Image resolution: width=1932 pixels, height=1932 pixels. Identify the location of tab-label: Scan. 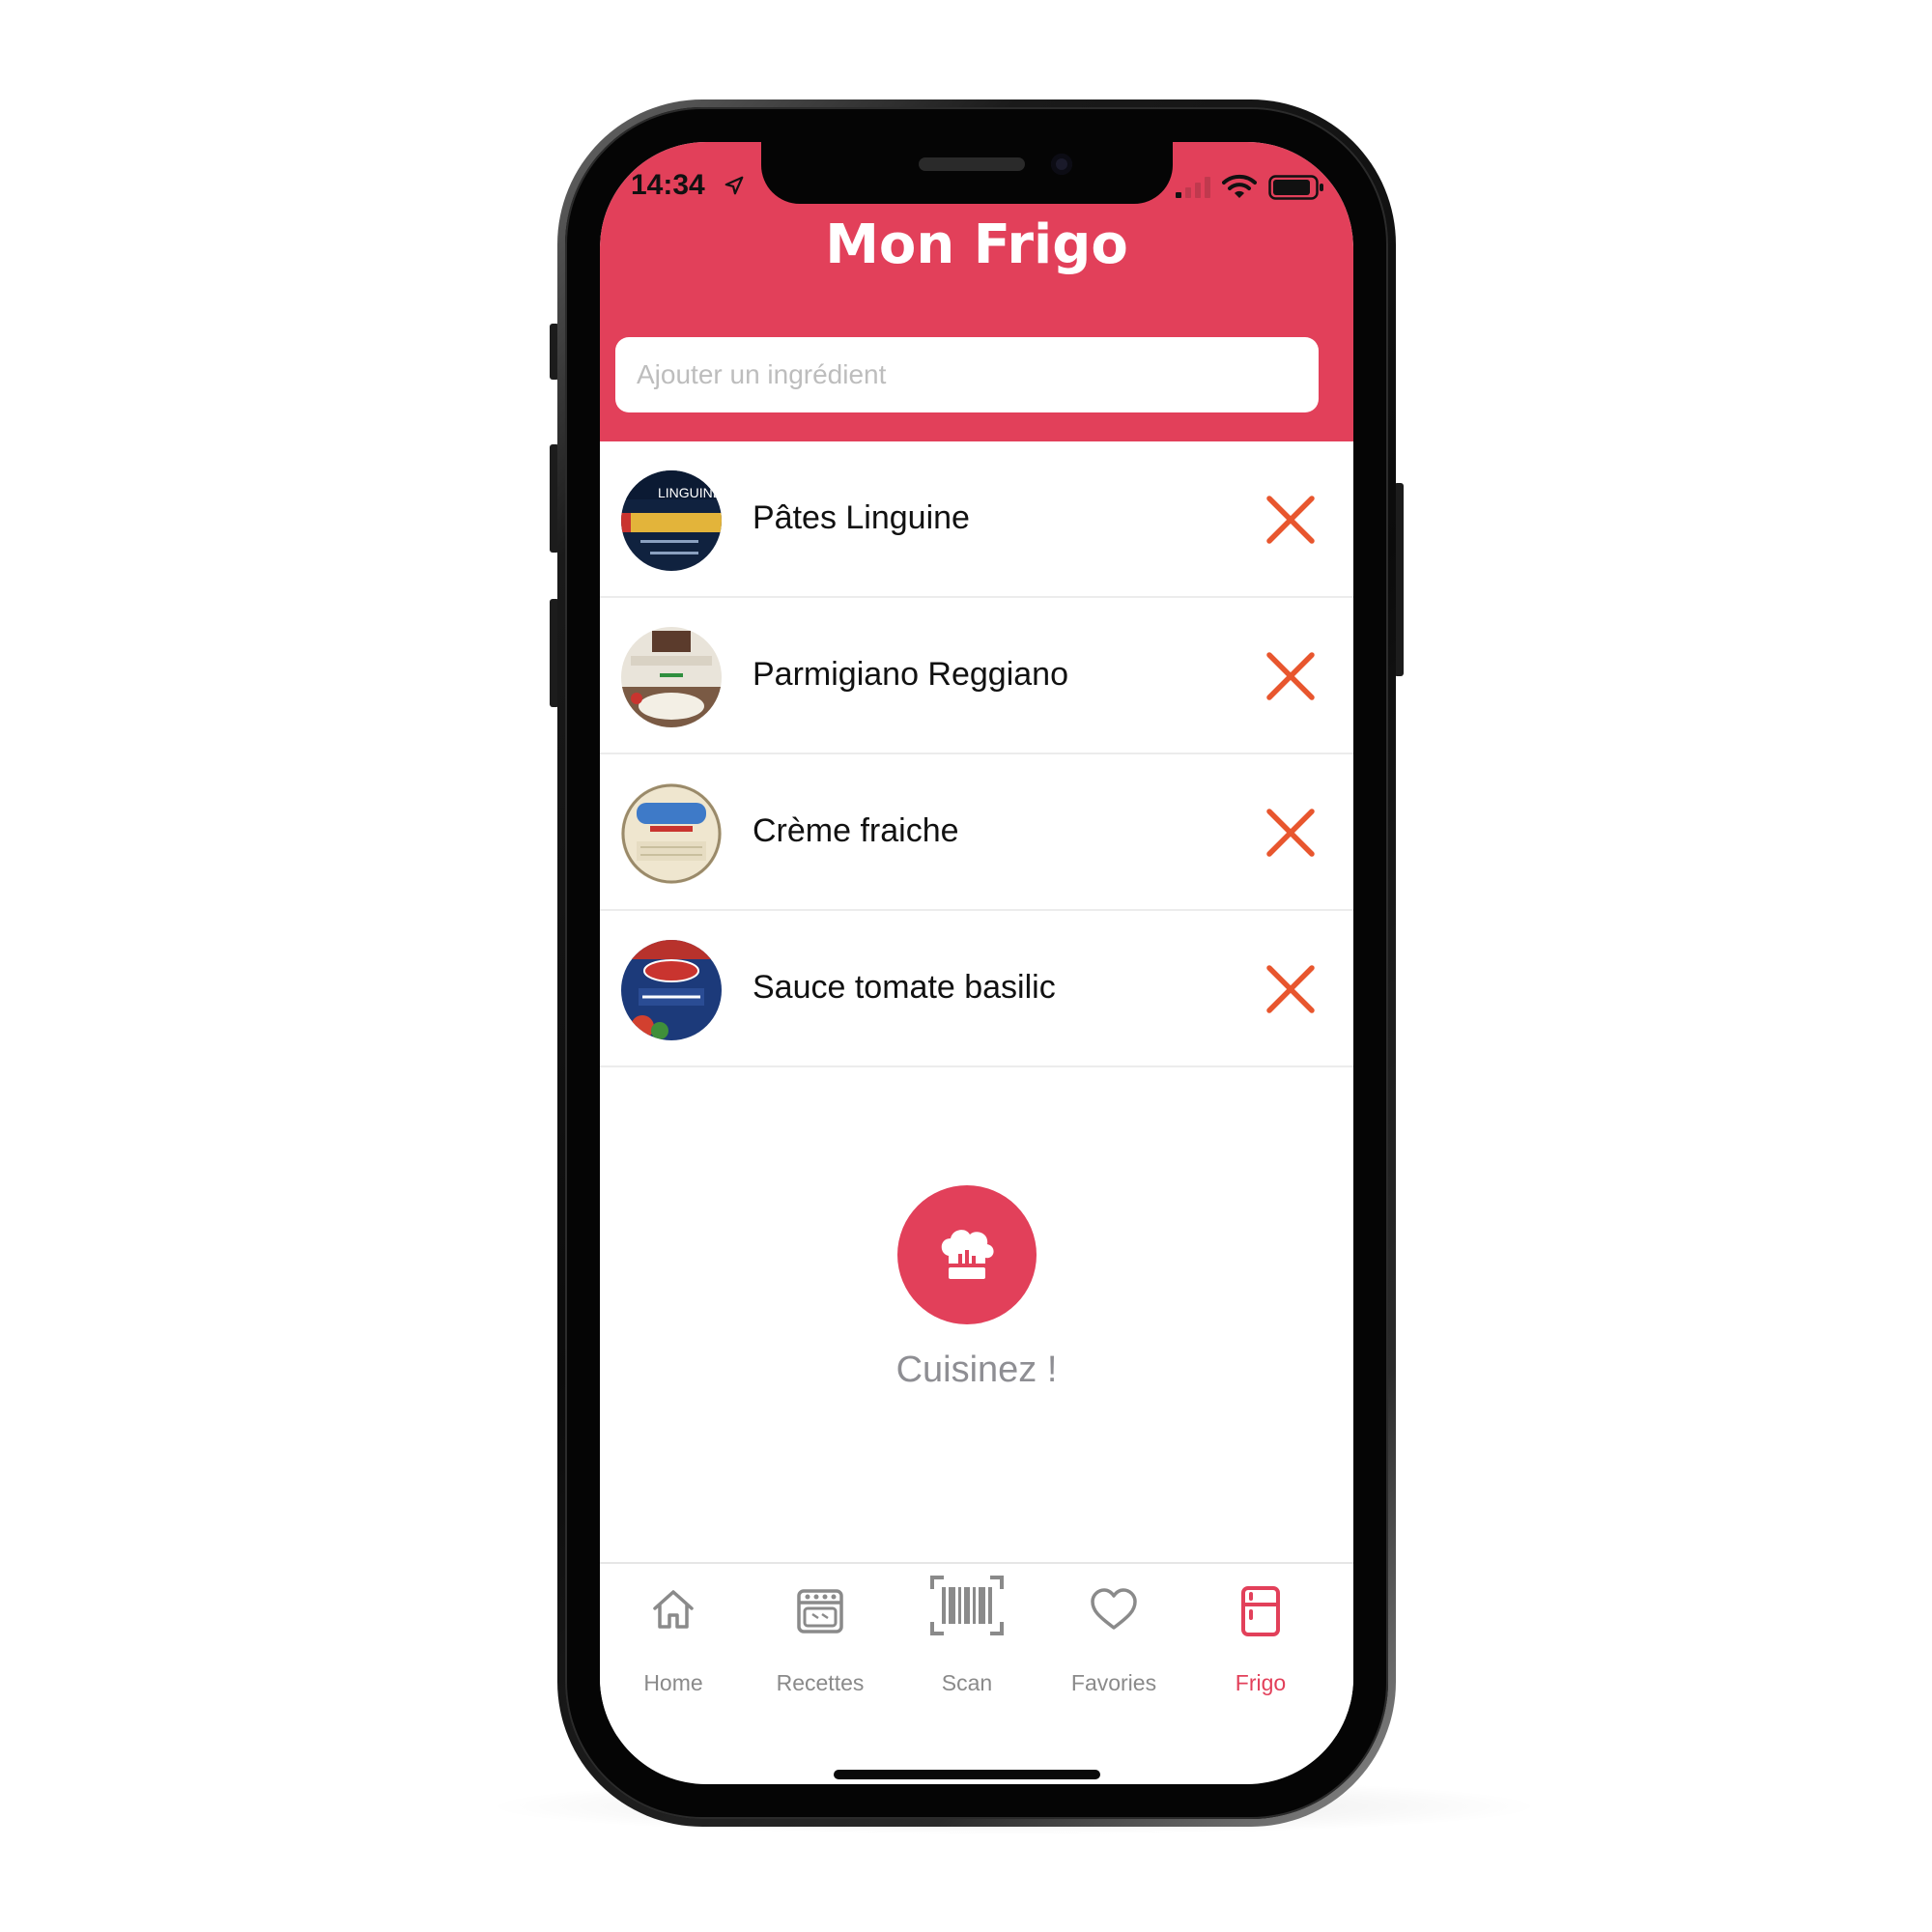
(967, 1682).